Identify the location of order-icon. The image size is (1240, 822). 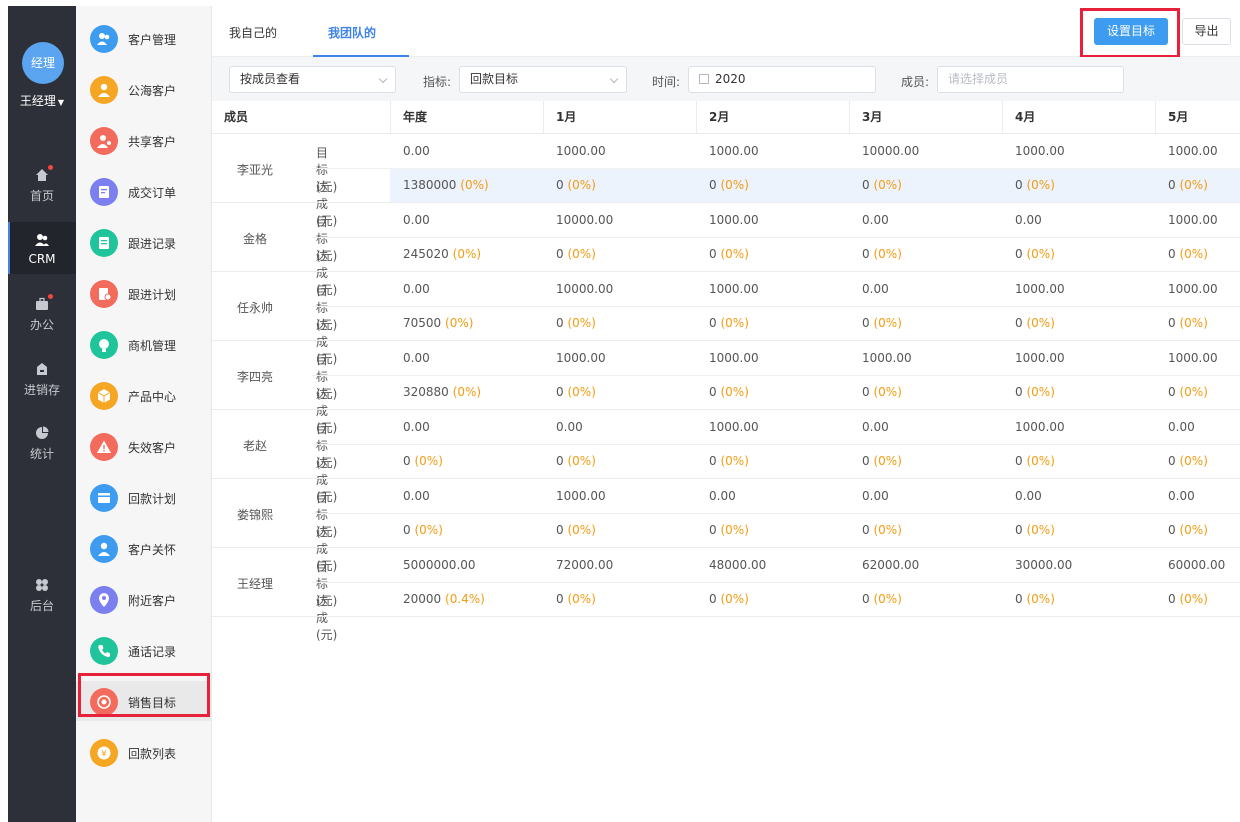
(104, 192).